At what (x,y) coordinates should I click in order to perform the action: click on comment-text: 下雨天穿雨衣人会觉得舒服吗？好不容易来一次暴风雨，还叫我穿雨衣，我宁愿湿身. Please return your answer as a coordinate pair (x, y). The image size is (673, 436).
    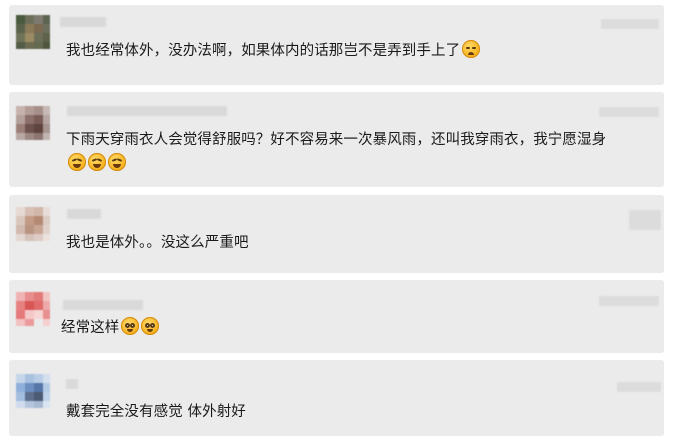
    Looking at the image, I should click on (345, 152).